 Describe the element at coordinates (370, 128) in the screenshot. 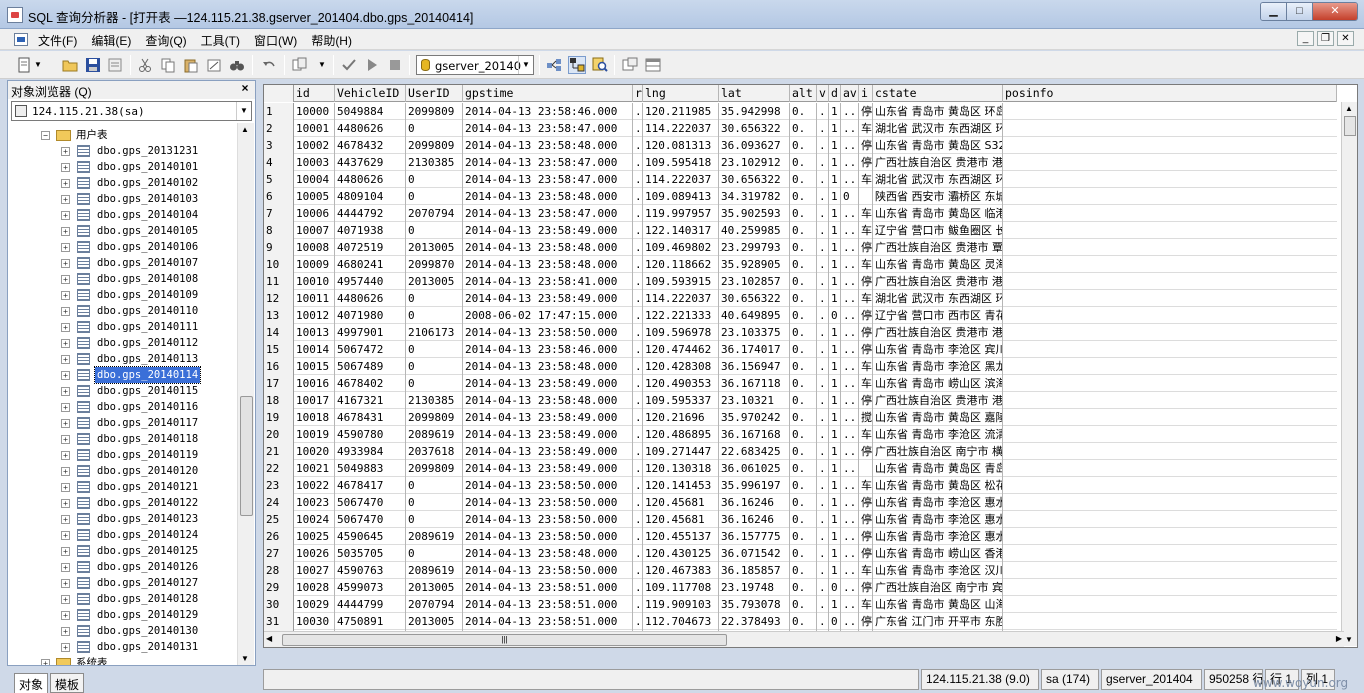

I see `cell-vehicleid: 4480626` at that location.